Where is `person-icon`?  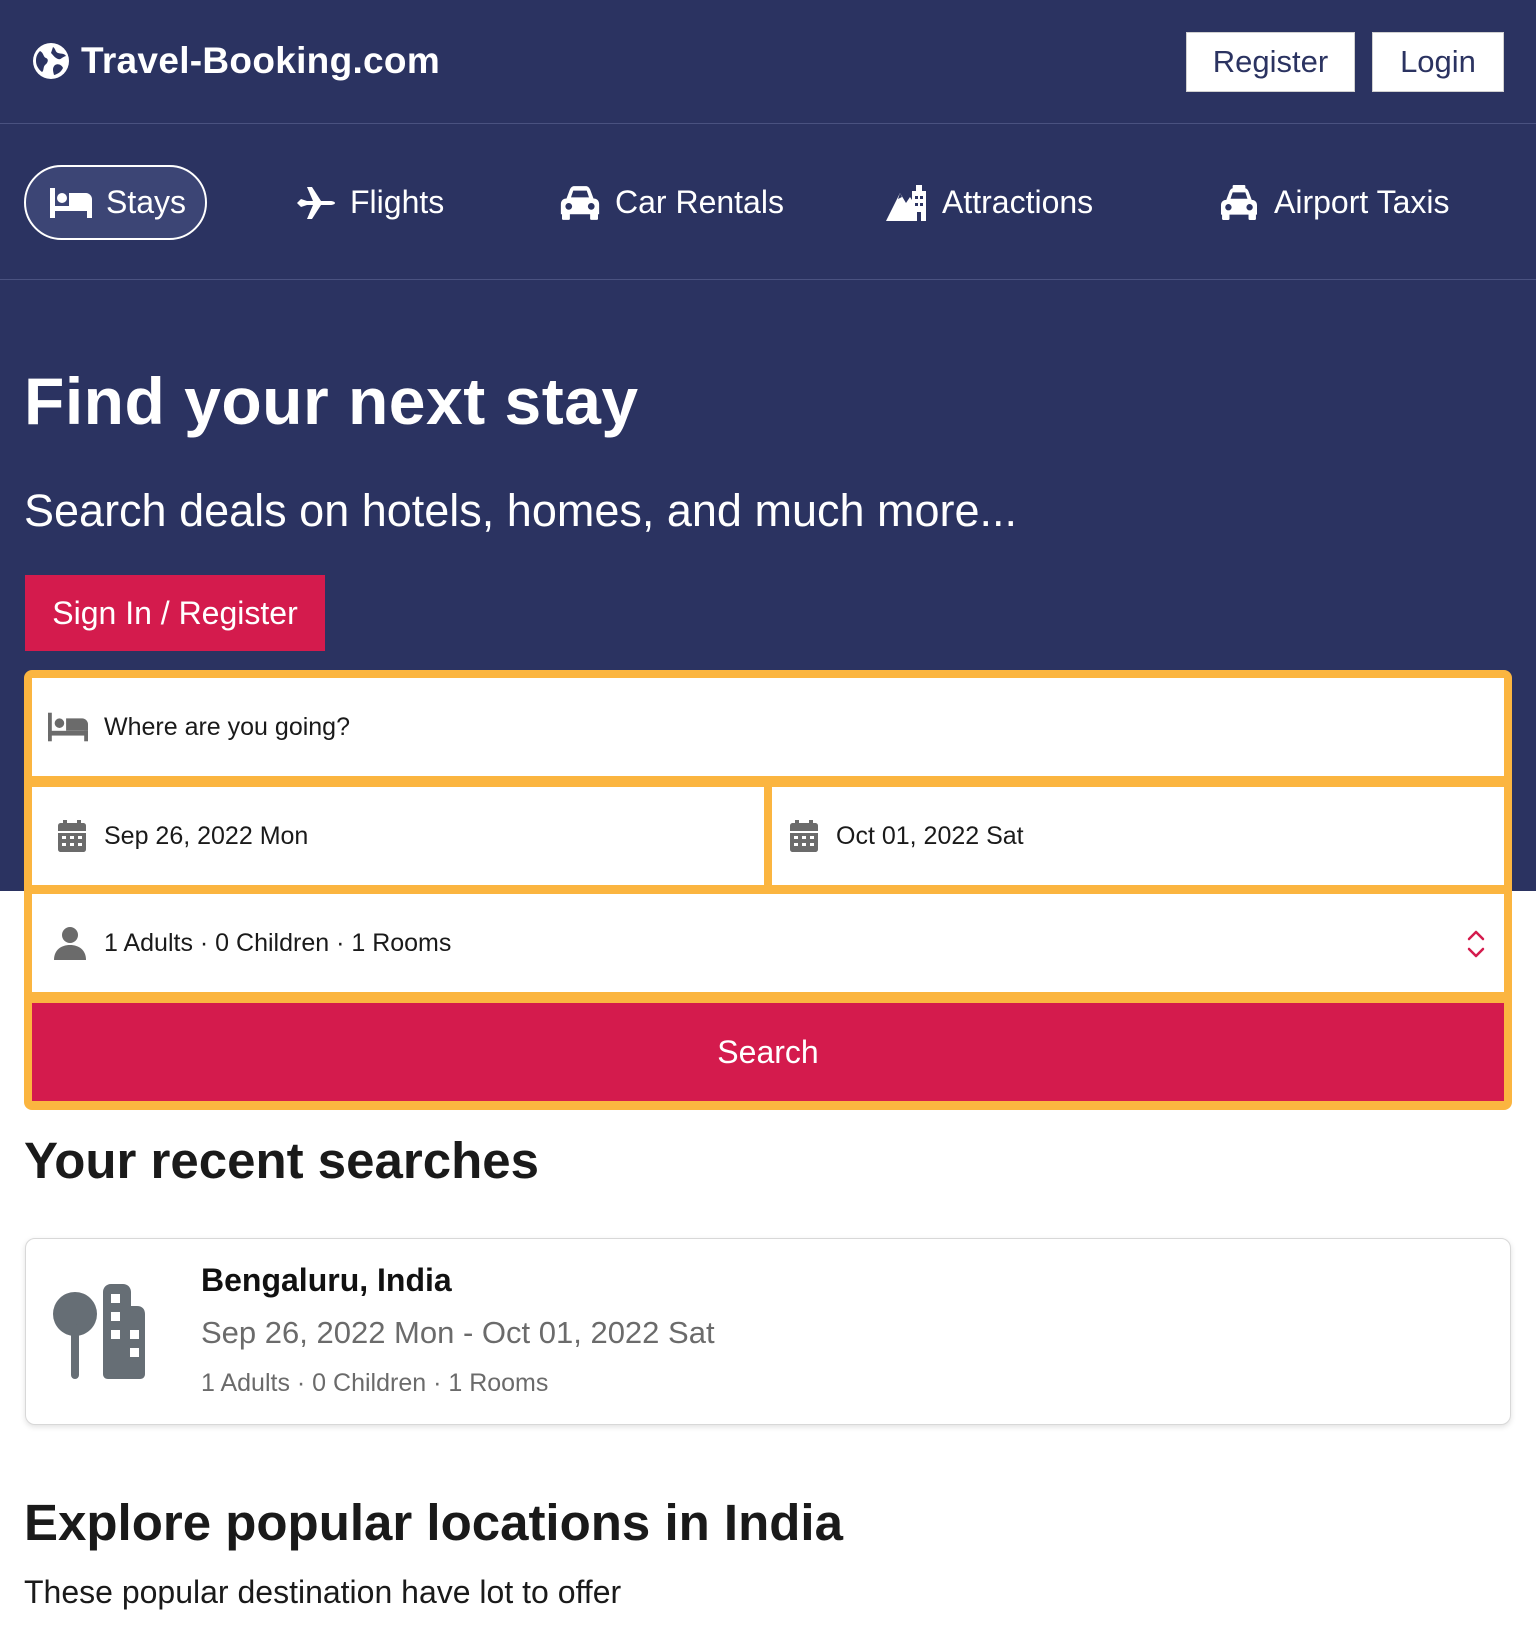
person-icon is located at coordinates (70, 943).